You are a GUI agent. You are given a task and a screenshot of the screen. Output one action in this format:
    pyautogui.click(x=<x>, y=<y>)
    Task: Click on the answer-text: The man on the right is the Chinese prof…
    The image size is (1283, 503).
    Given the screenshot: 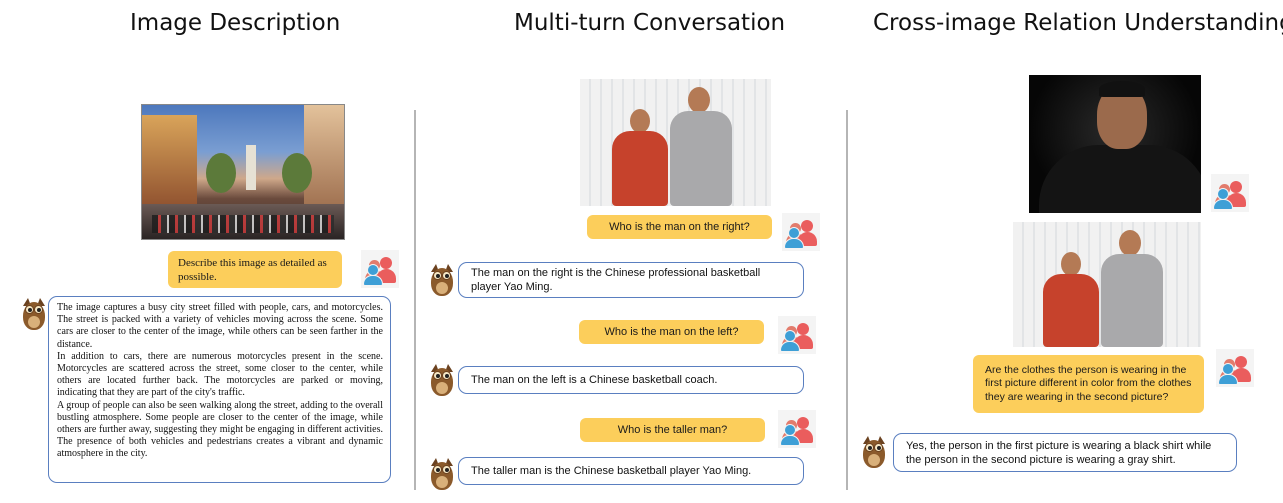 What is the action you would take?
    pyautogui.click(x=616, y=280)
    